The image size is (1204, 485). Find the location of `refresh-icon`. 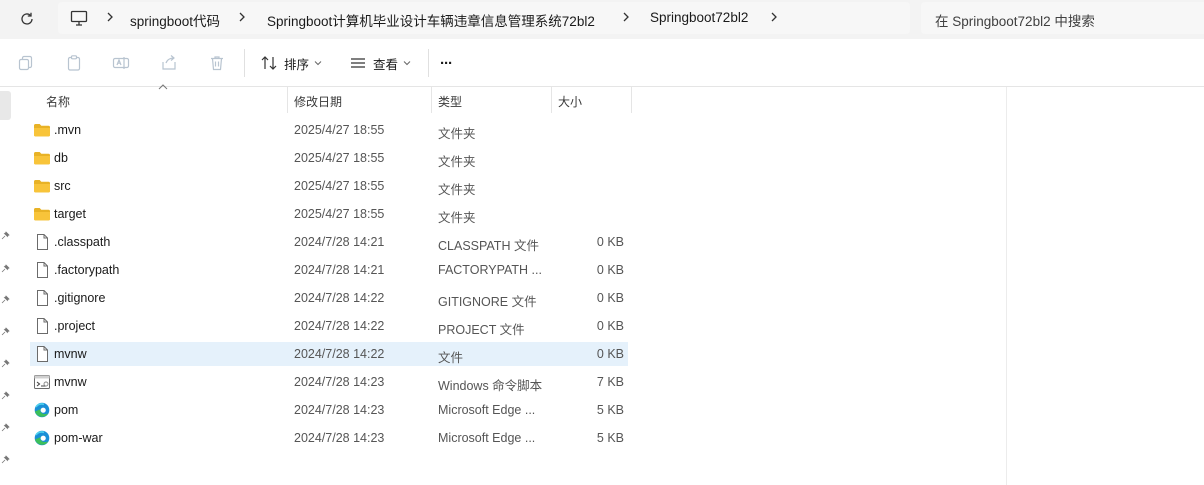

refresh-icon is located at coordinates (27, 18).